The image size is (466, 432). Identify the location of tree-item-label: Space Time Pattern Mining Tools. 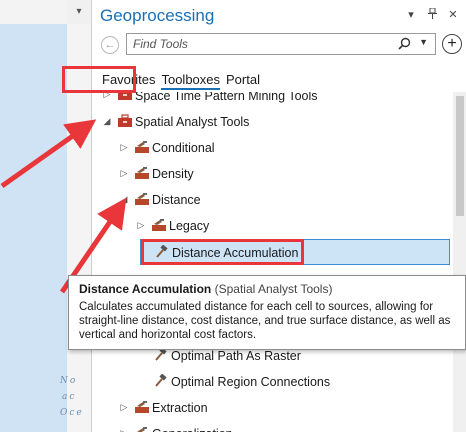
(226, 97).